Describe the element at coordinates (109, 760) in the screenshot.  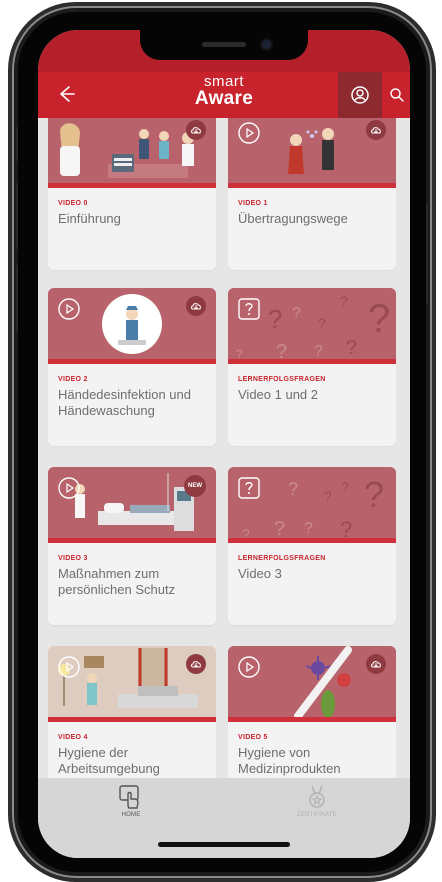
I see `card-title: Hygiene der Arbeitsumgebung` at that location.